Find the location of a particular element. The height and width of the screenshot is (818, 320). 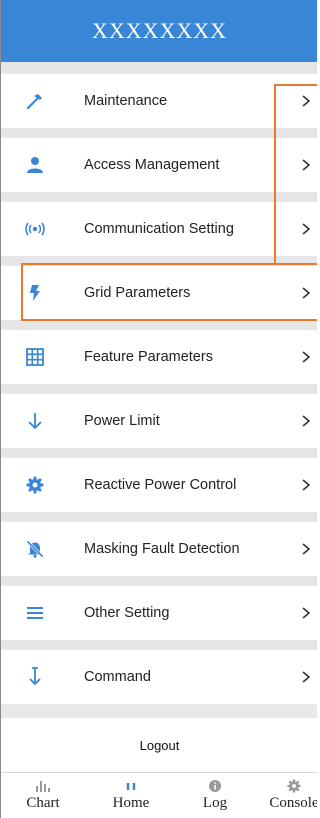

menu-item-label: Command is located at coordinates (117, 677).